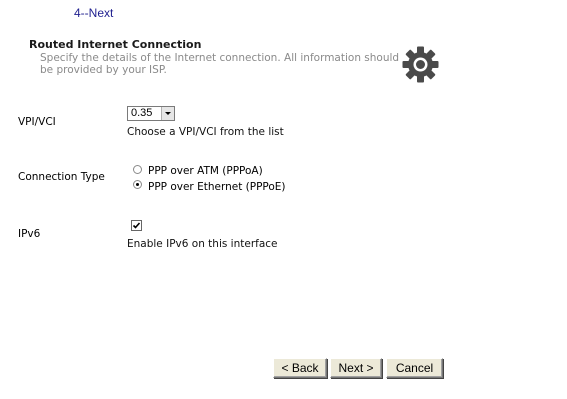  I want to click on chevron-down-icon, so click(167, 113).